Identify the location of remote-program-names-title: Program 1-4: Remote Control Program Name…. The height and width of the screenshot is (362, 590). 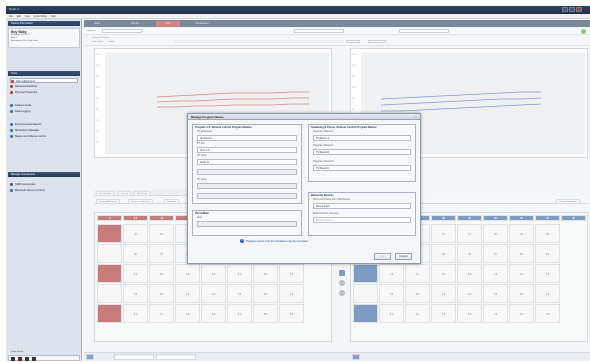
(223, 127).